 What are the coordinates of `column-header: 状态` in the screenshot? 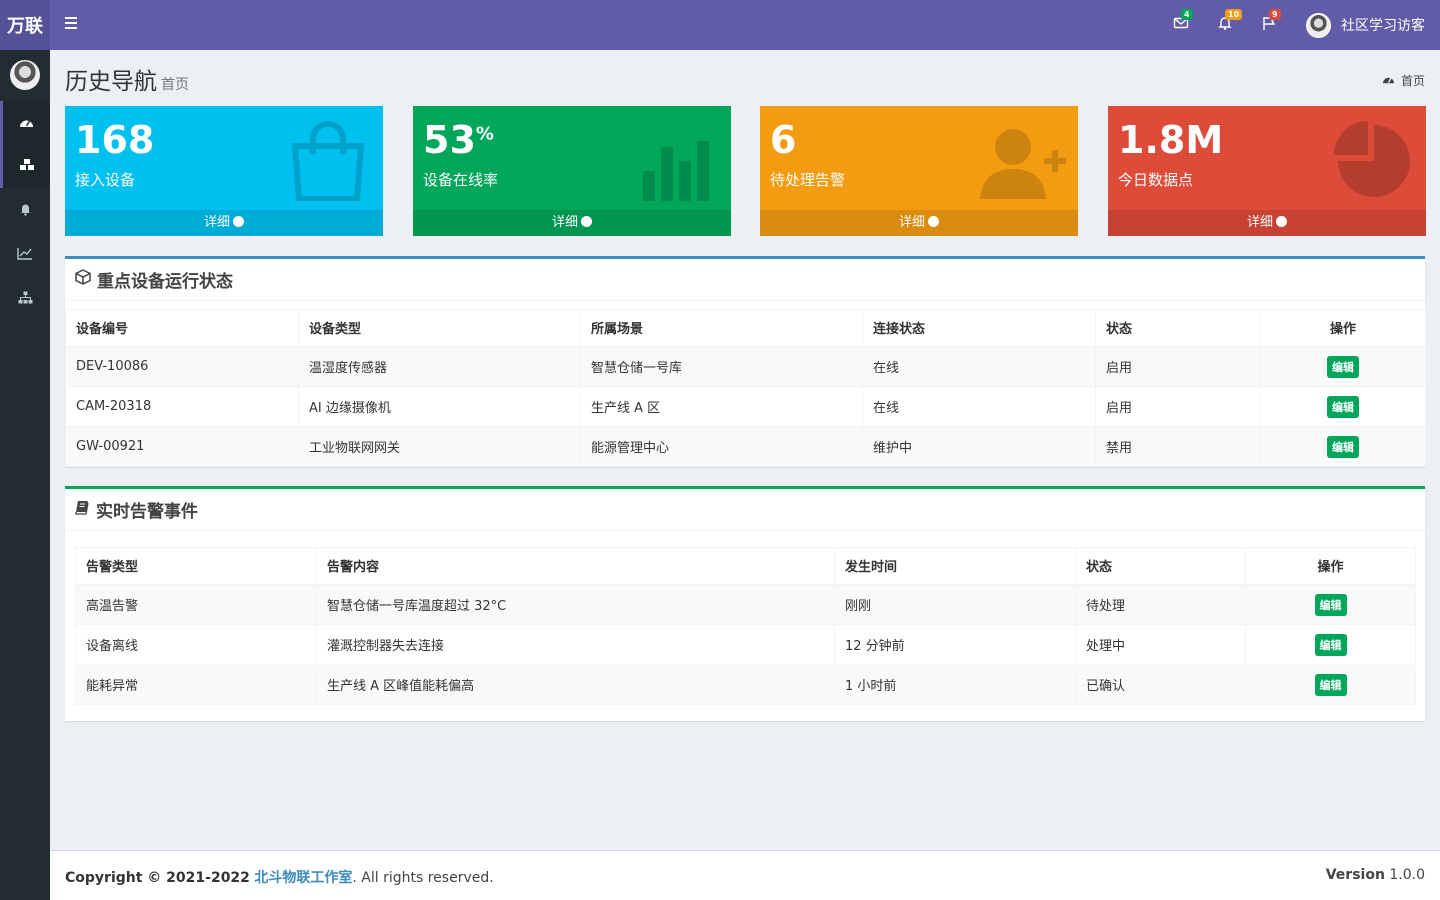 It's located at (1160, 566).